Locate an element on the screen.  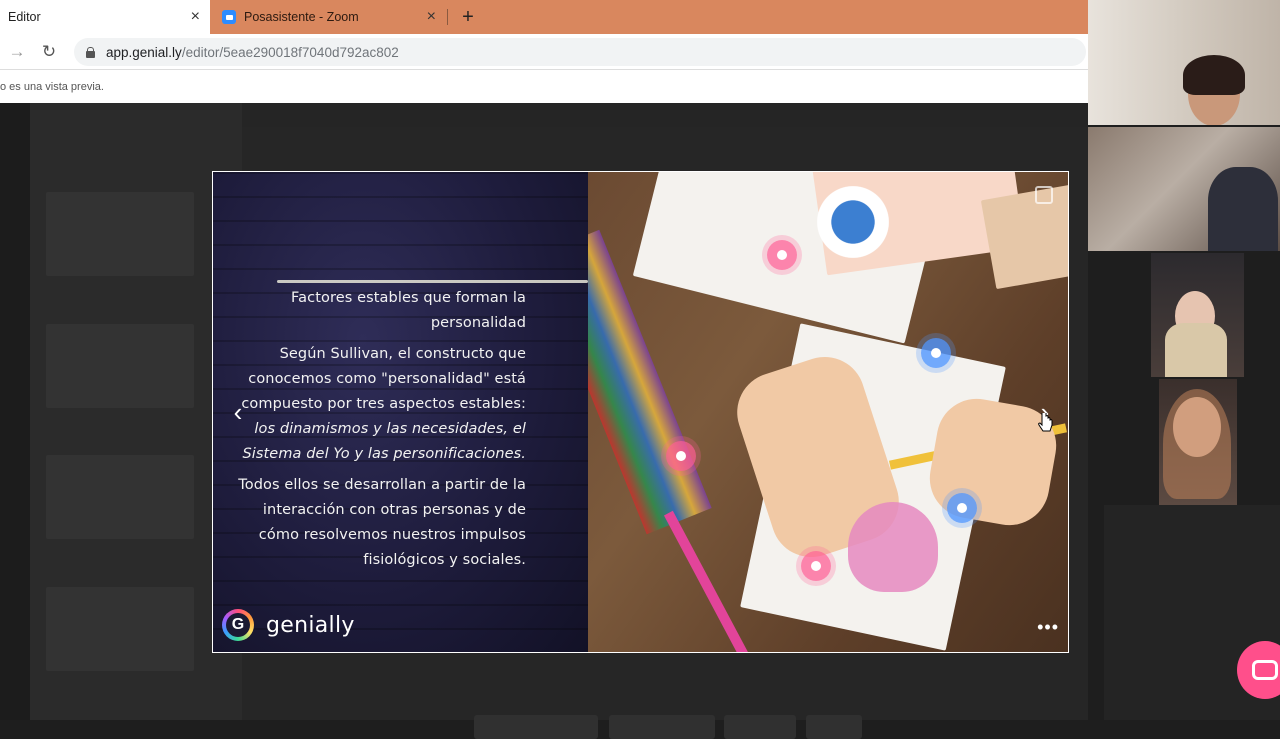
genially-logo: G genially is located at coordinates (288, 625).